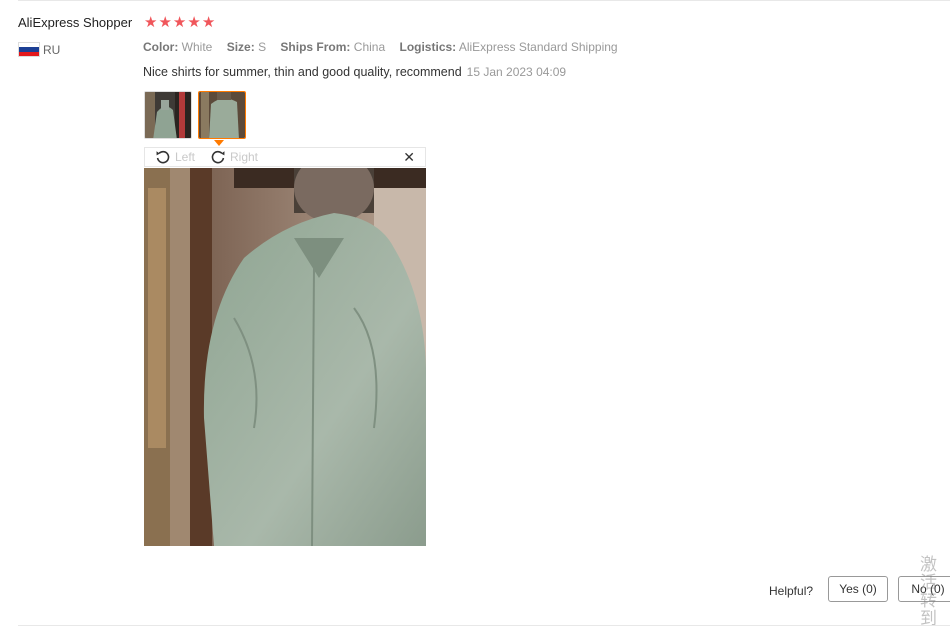 The image size is (950, 630). I want to click on top-divider, so click(484, 0).